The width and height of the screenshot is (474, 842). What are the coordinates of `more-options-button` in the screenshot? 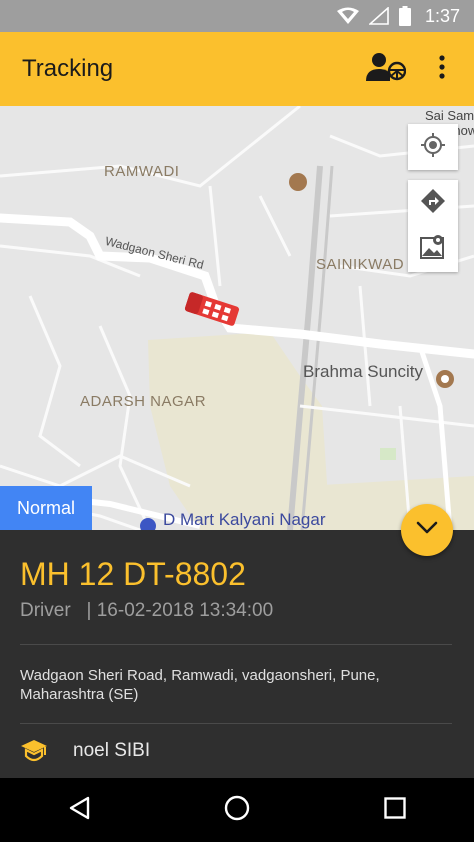 It's located at (442, 69).